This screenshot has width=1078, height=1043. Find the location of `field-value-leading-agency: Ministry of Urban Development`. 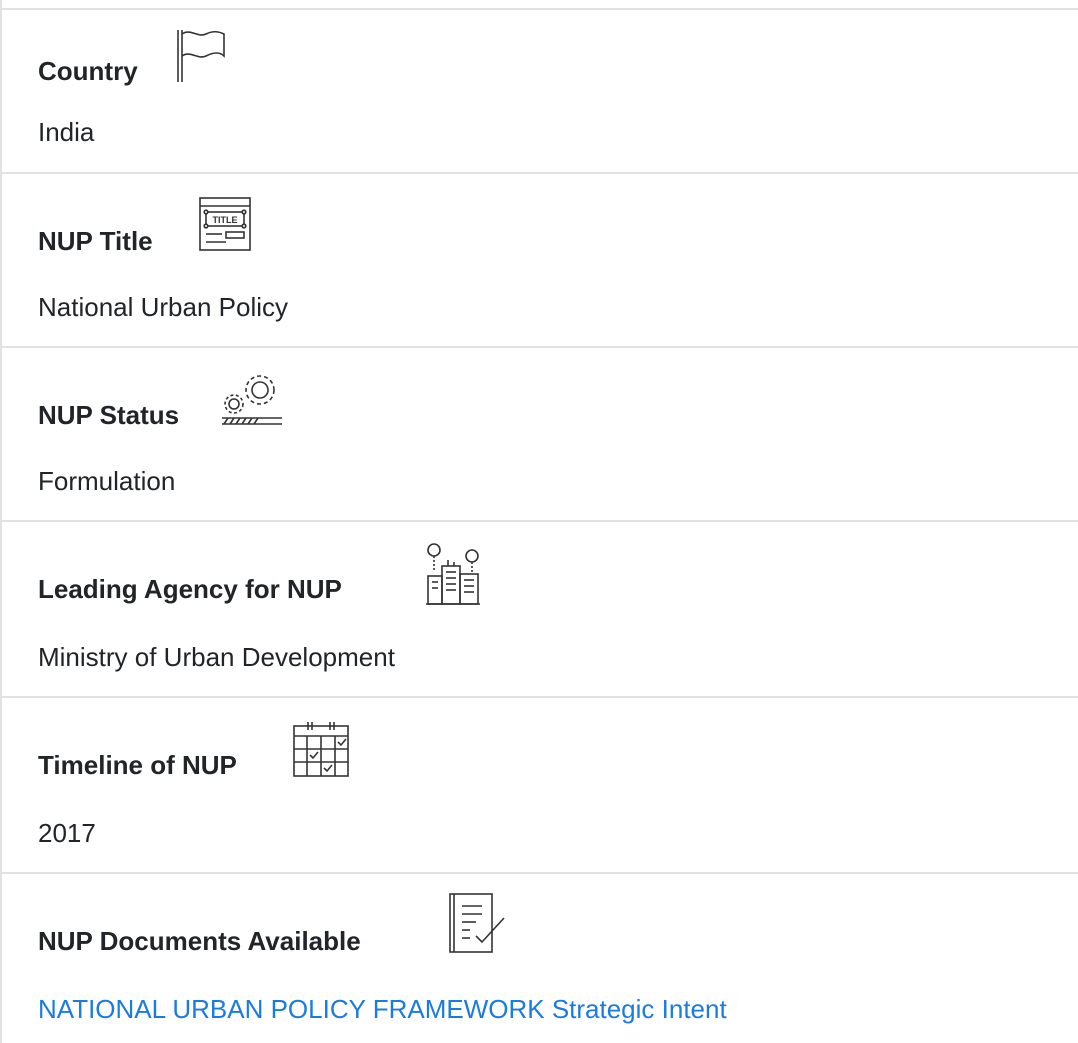

field-value-leading-agency: Ministry of Urban Development is located at coordinates (216, 657).